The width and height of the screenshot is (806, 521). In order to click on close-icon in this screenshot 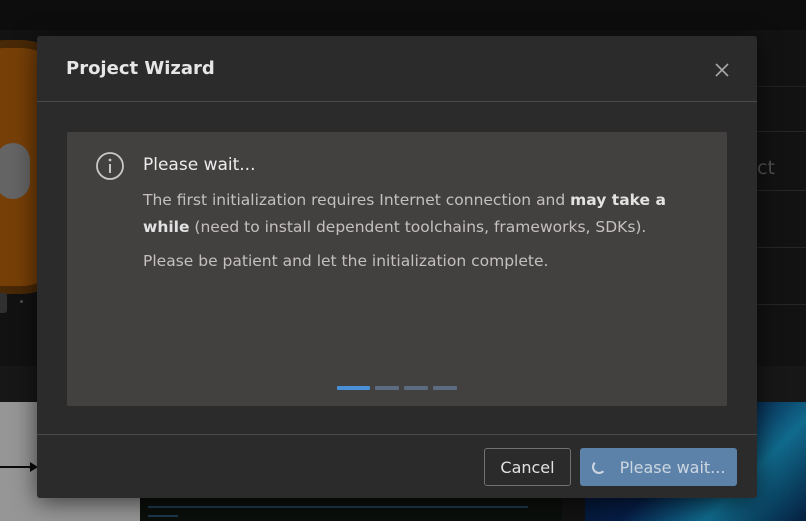, I will do `click(722, 70)`.